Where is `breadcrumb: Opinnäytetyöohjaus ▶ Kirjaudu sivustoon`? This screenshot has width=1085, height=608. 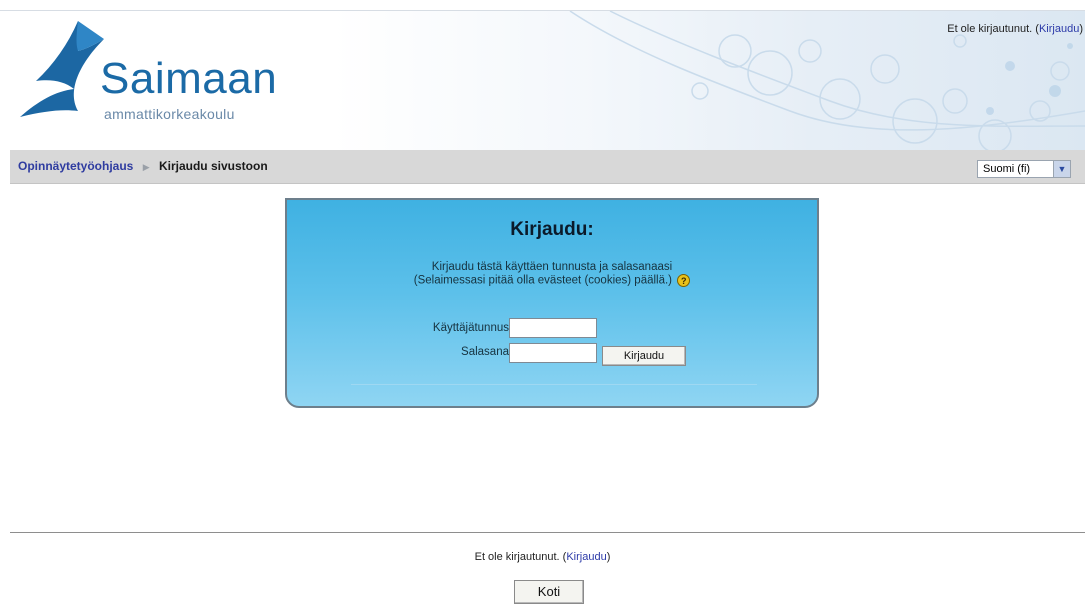 breadcrumb: Opinnäytetyöohjaus ▶ Kirjaudu sivustoon is located at coordinates (143, 166).